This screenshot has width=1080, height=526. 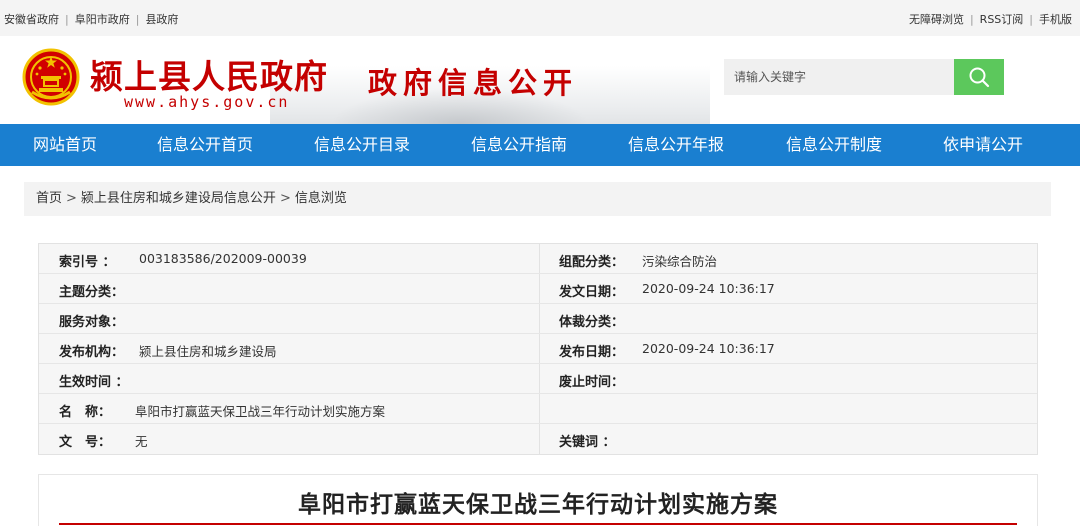 I want to click on category-label: 组配分类：, so click(x=592, y=262).